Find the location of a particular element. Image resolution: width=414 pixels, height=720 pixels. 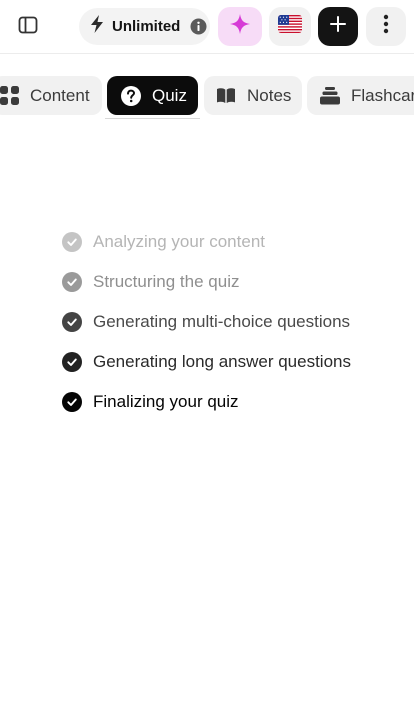

progress-step: Generating multi-choice questions is located at coordinates (206, 322).